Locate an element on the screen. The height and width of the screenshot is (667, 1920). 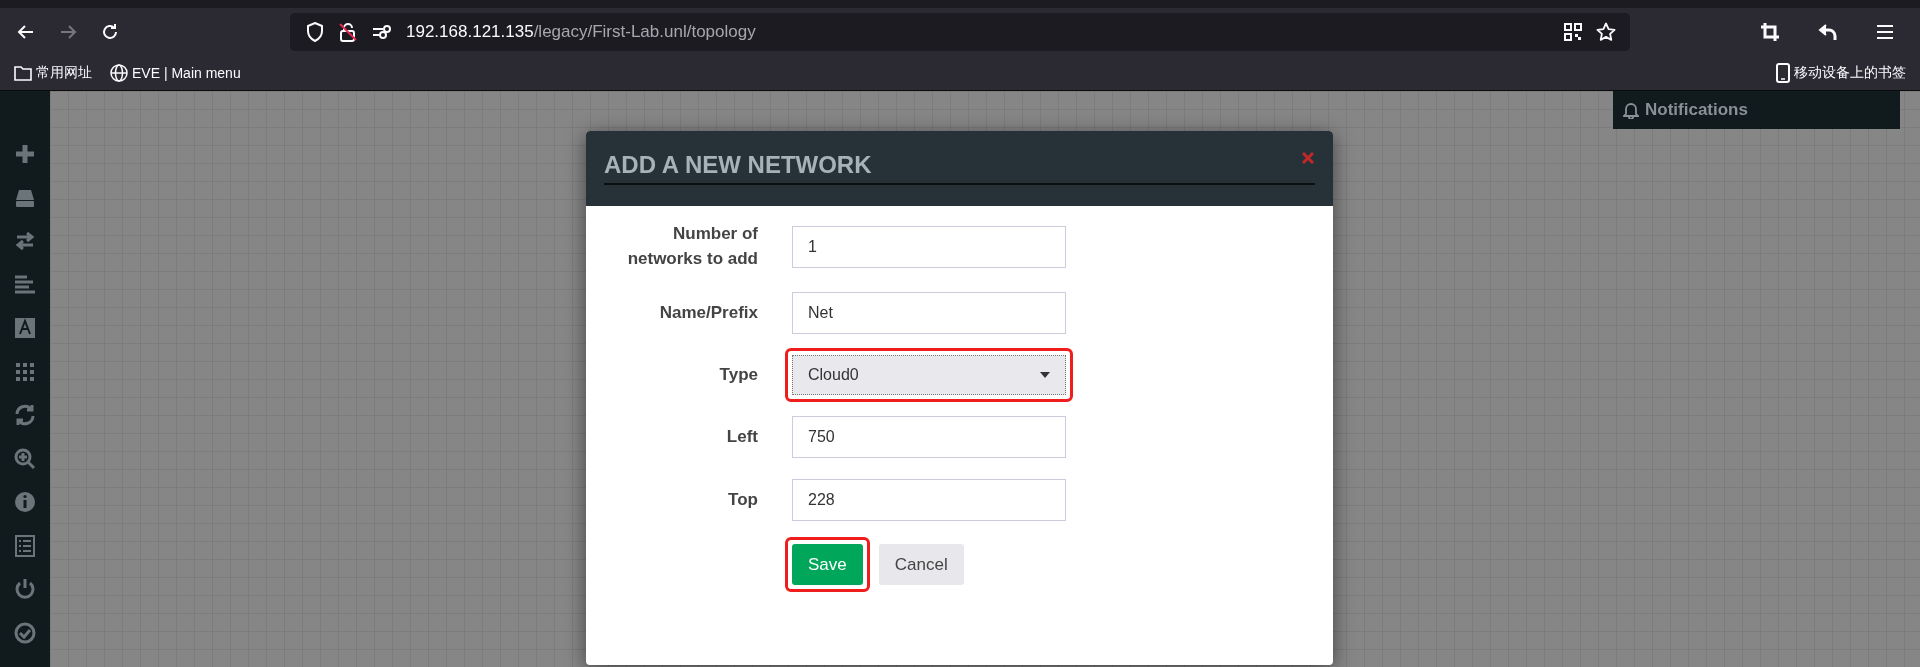
notifications-title: Notifications is located at coordinates (1696, 110).